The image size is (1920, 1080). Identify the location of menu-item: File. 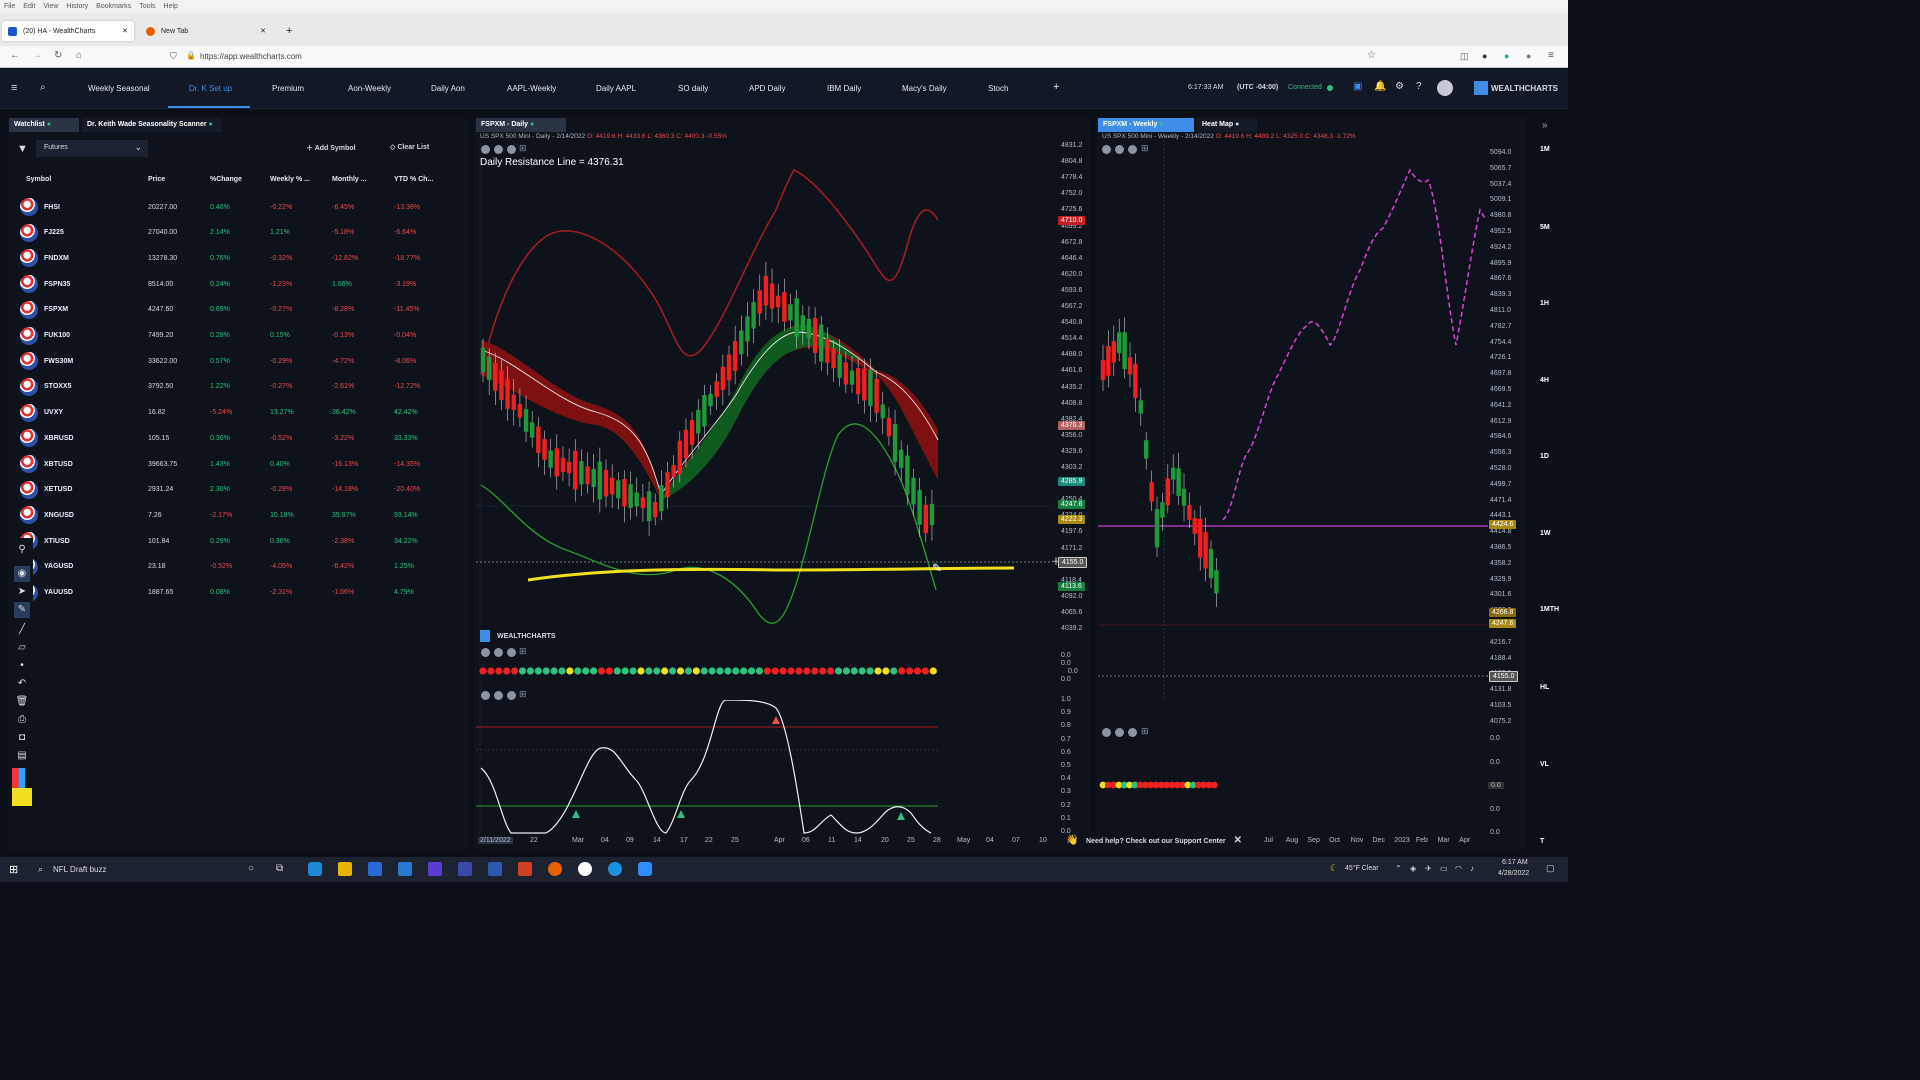
(9, 6).